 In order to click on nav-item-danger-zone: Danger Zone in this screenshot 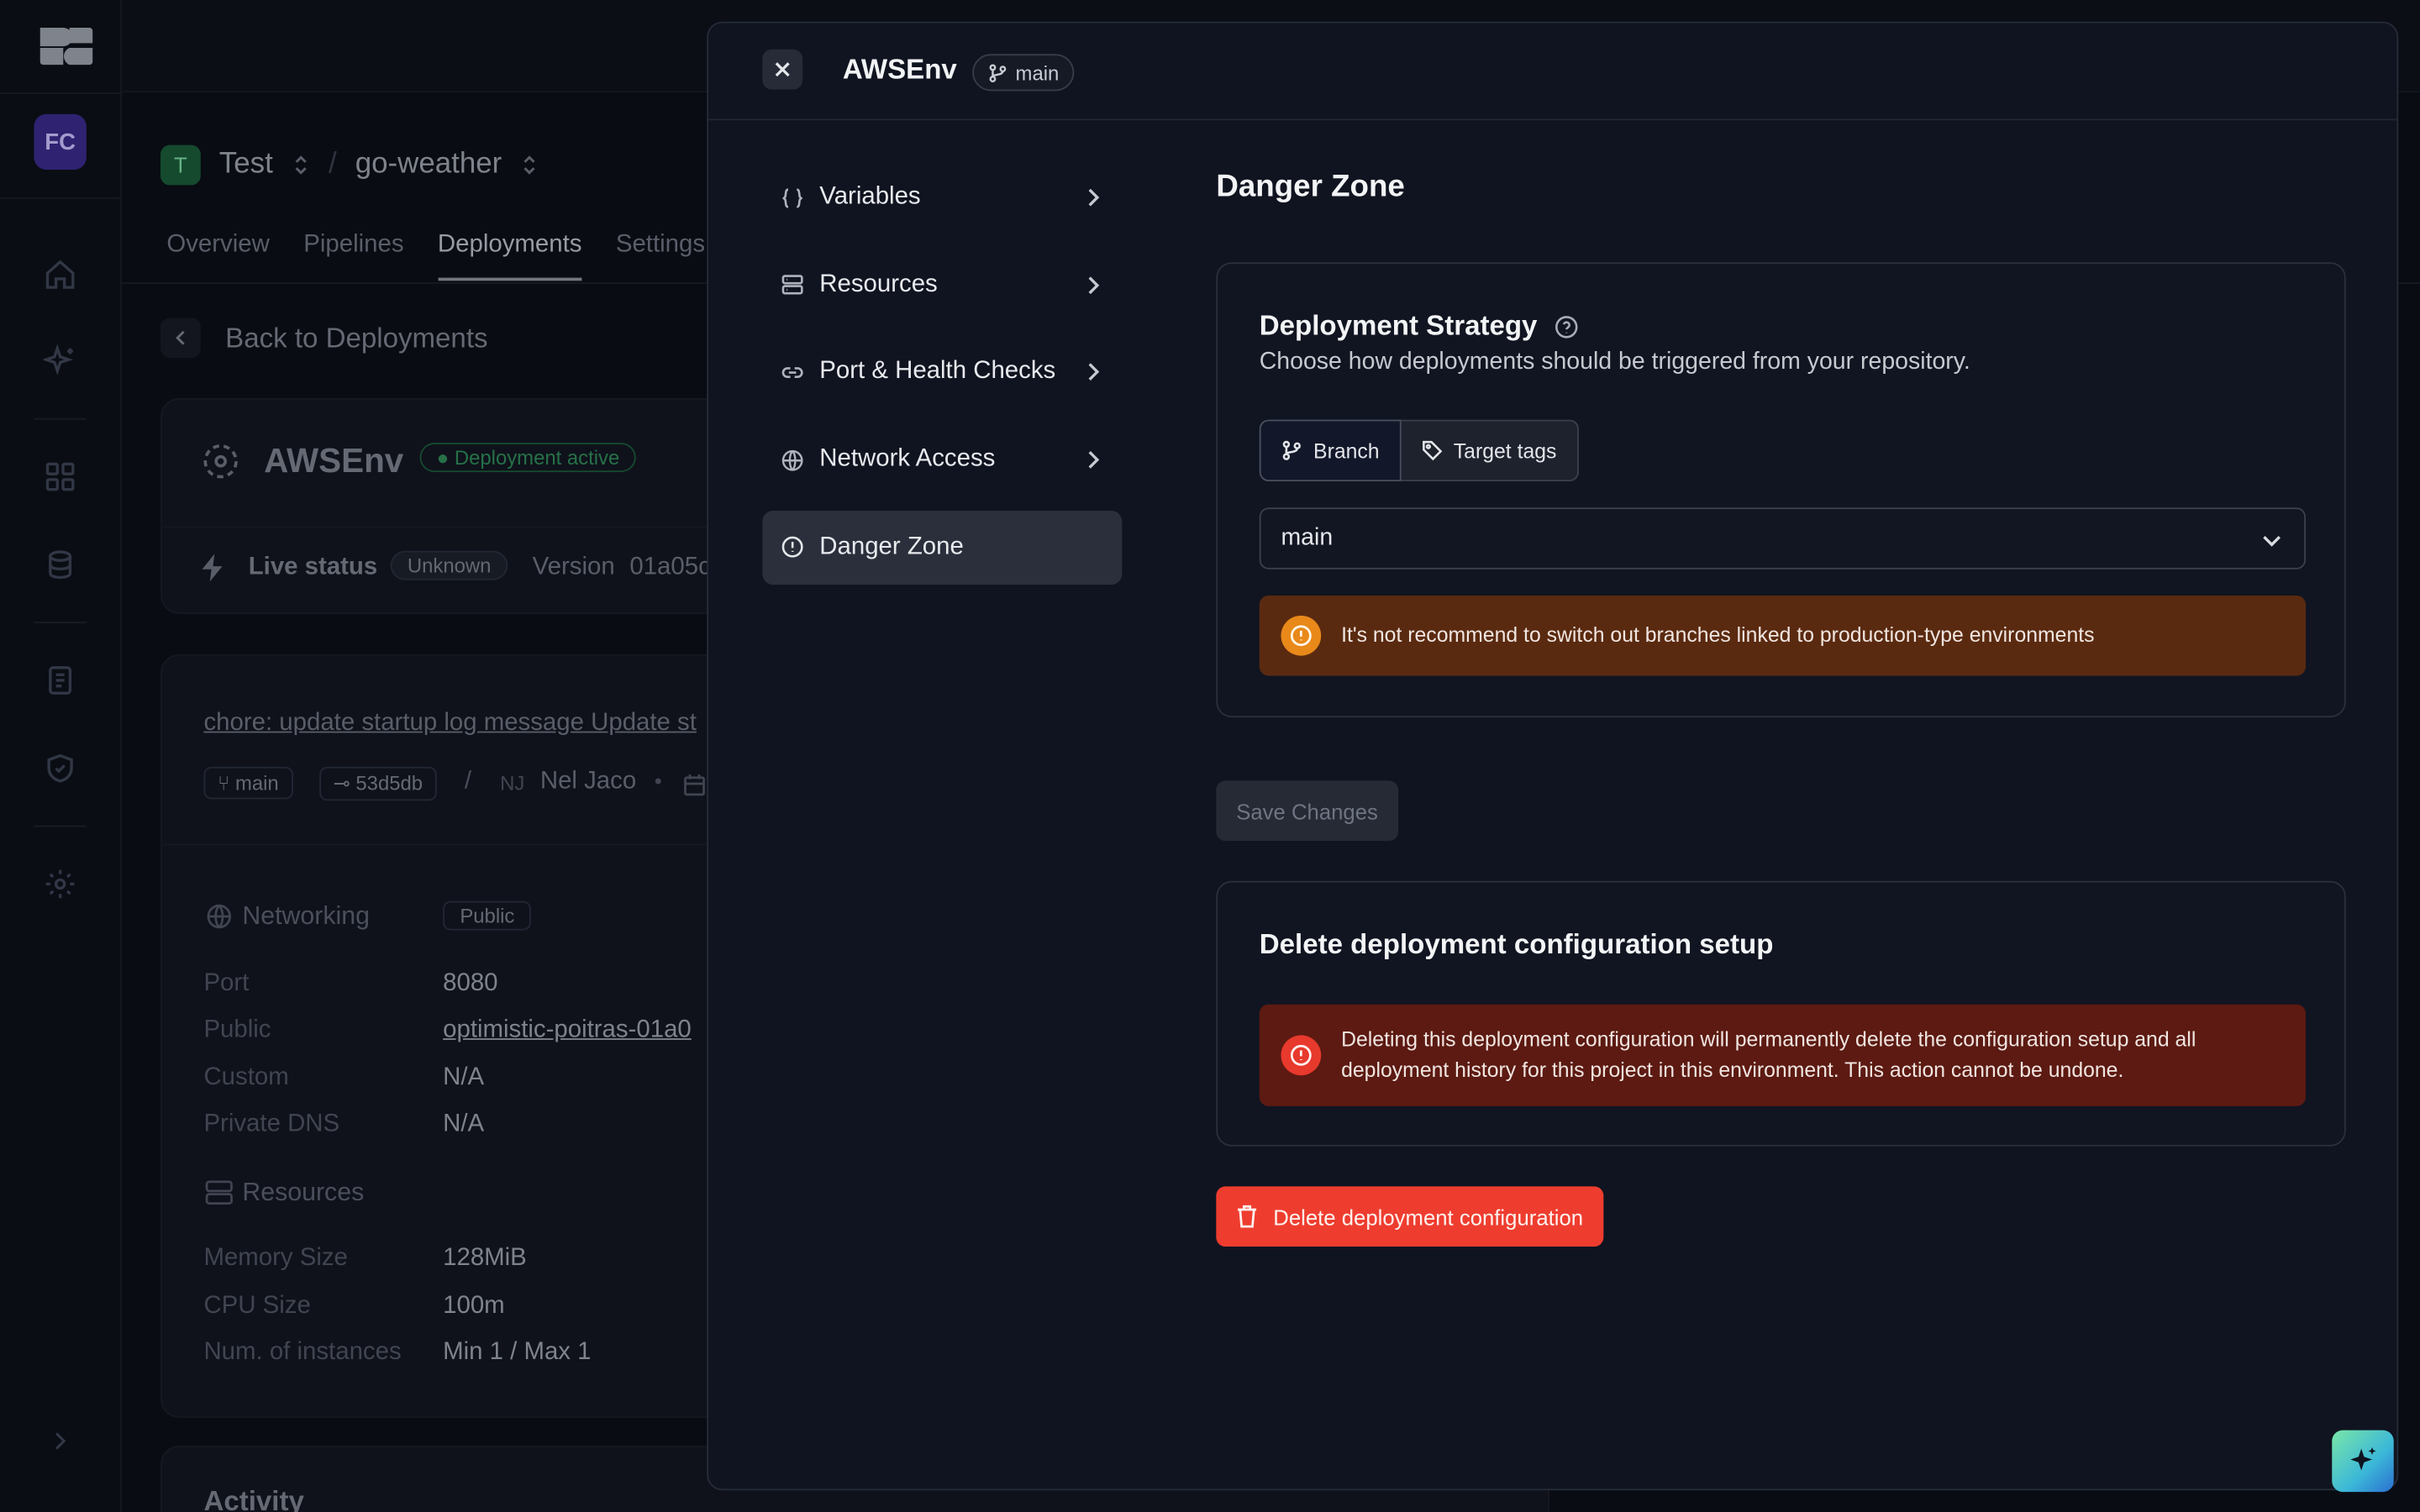, I will do `click(942, 547)`.